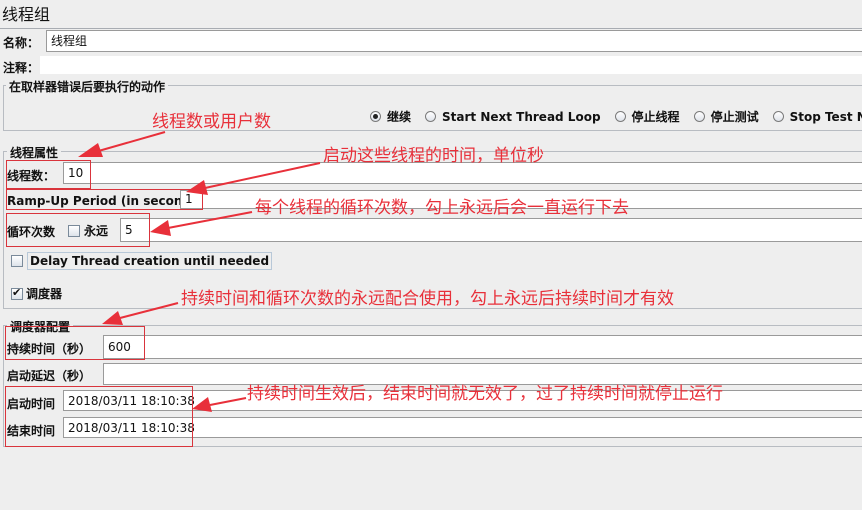 The image size is (862, 510). Describe the element at coordinates (140, 313) in the screenshot. I see `arrow-scheduler` at that location.